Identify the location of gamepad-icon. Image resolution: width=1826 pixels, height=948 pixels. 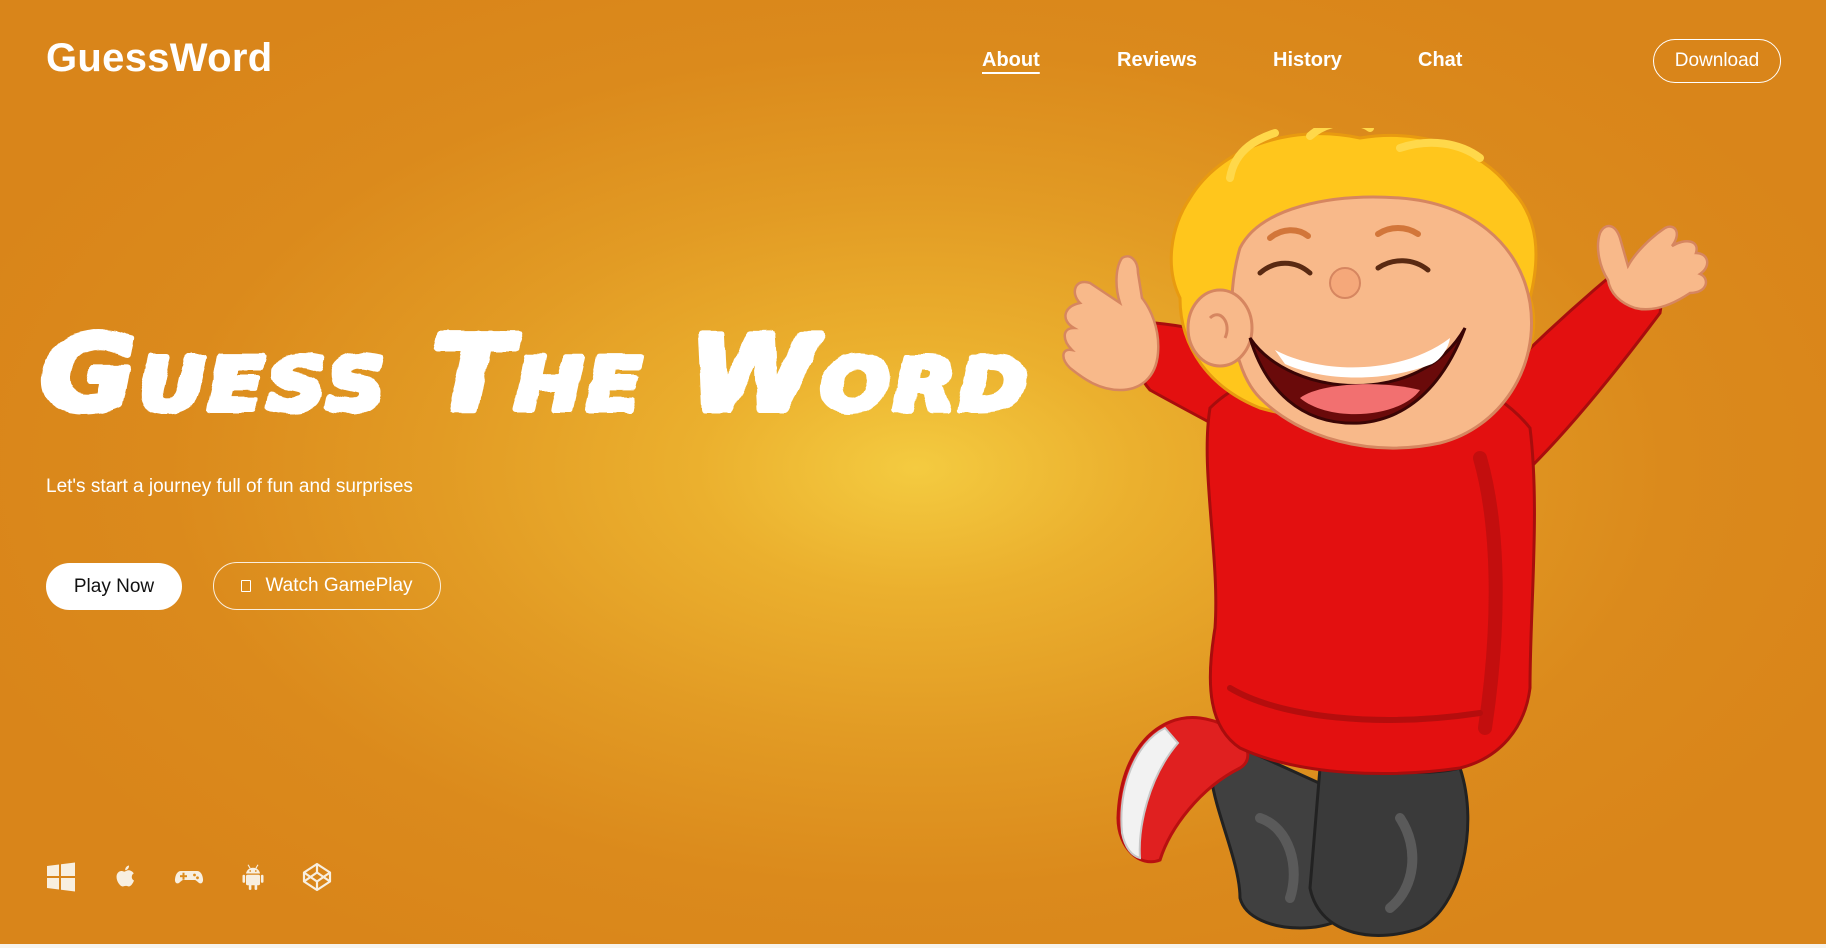
(189, 877).